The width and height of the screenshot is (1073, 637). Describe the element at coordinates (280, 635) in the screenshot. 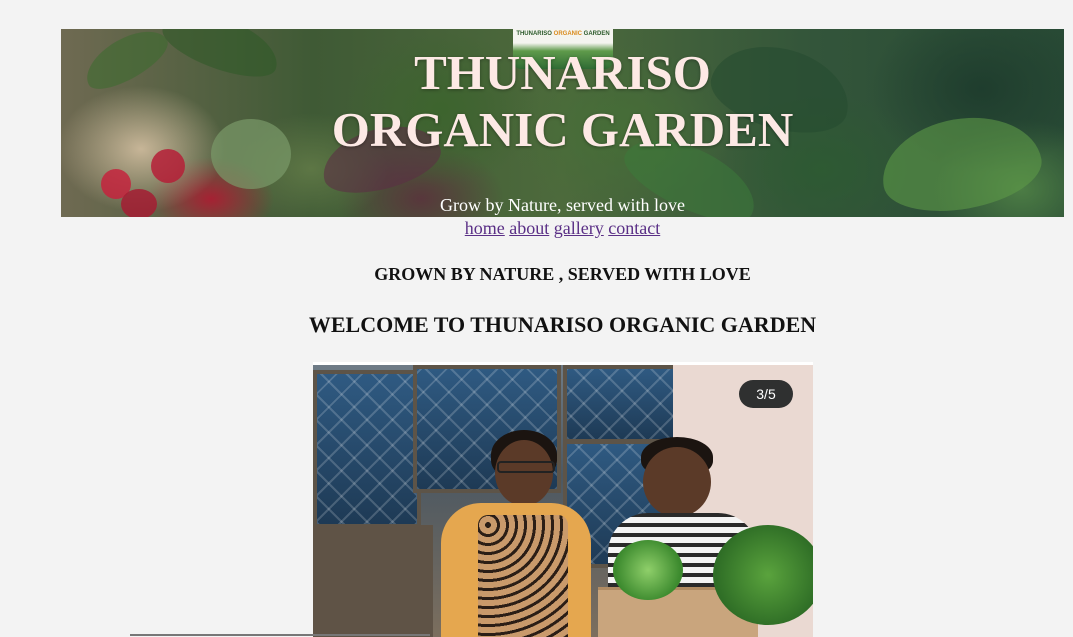

I see `divider` at that location.